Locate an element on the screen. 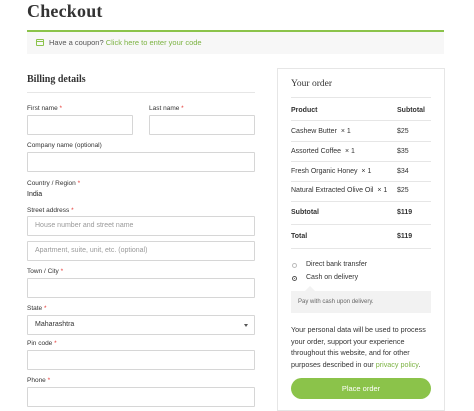 The width and height of the screenshot is (474, 411). product-header: Product is located at coordinates (304, 110).